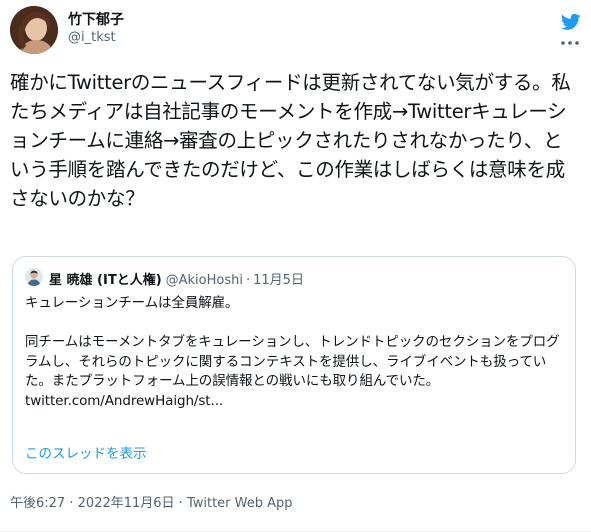 The image size is (591, 532). What do you see at coordinates (92, 37) in the screenshot?
I see `author-handle: @i_tkst` at bounding box center [92, 37].